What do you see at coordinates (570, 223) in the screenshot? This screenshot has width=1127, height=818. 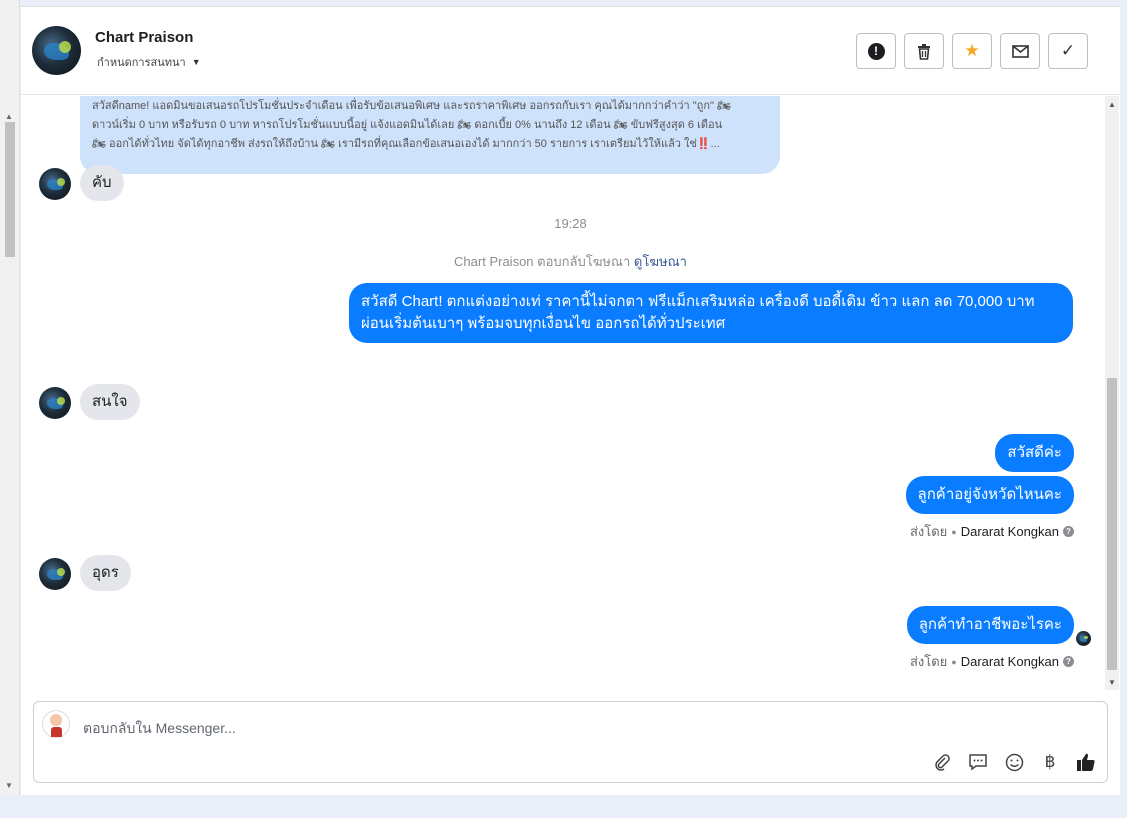 I see `timestamp: 19:28` at bounding box center [570, 223].